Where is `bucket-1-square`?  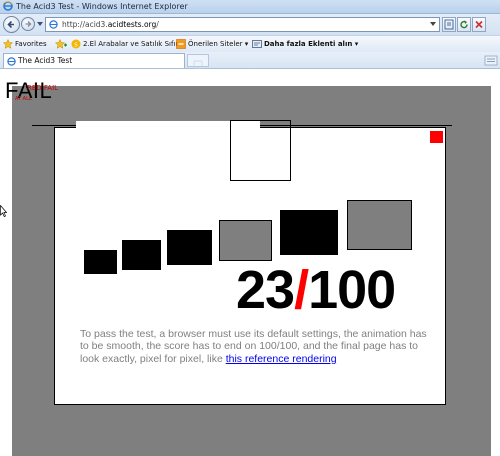 bucket-1-square is located at coordinates (100, 262).